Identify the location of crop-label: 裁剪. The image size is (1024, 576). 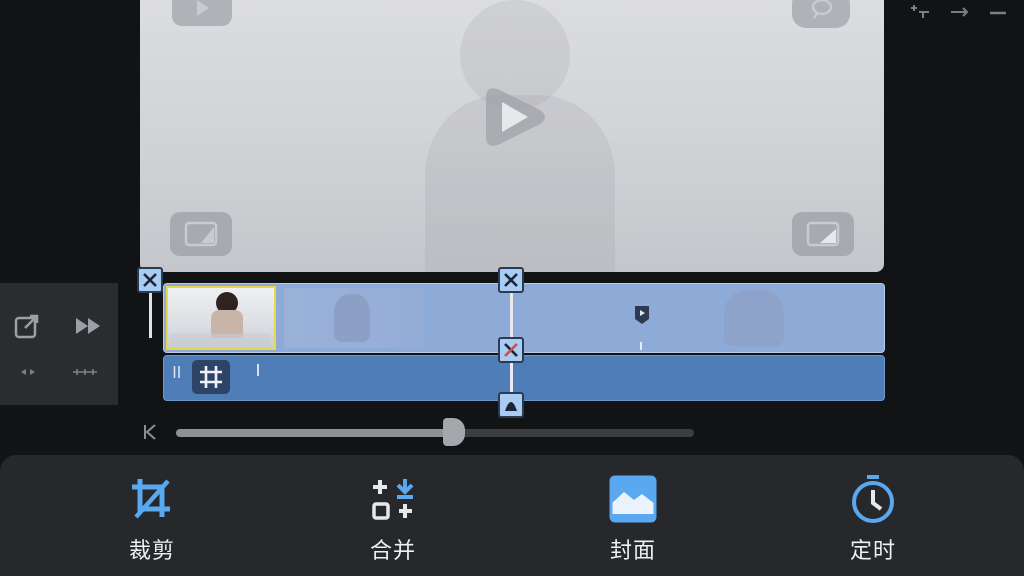
(151, 551).